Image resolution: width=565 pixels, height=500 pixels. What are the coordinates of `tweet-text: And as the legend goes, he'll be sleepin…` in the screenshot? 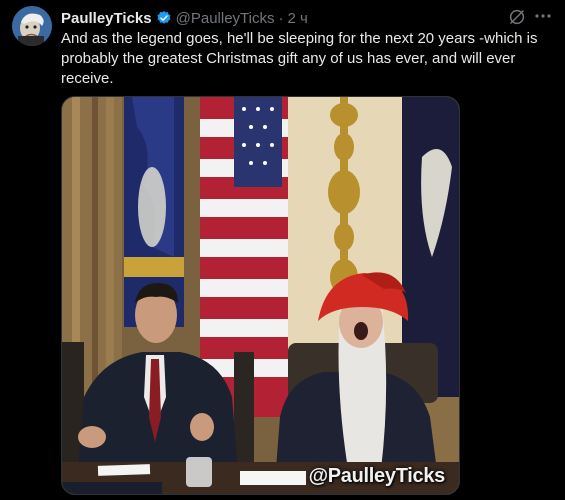 It's located at (299, 58).